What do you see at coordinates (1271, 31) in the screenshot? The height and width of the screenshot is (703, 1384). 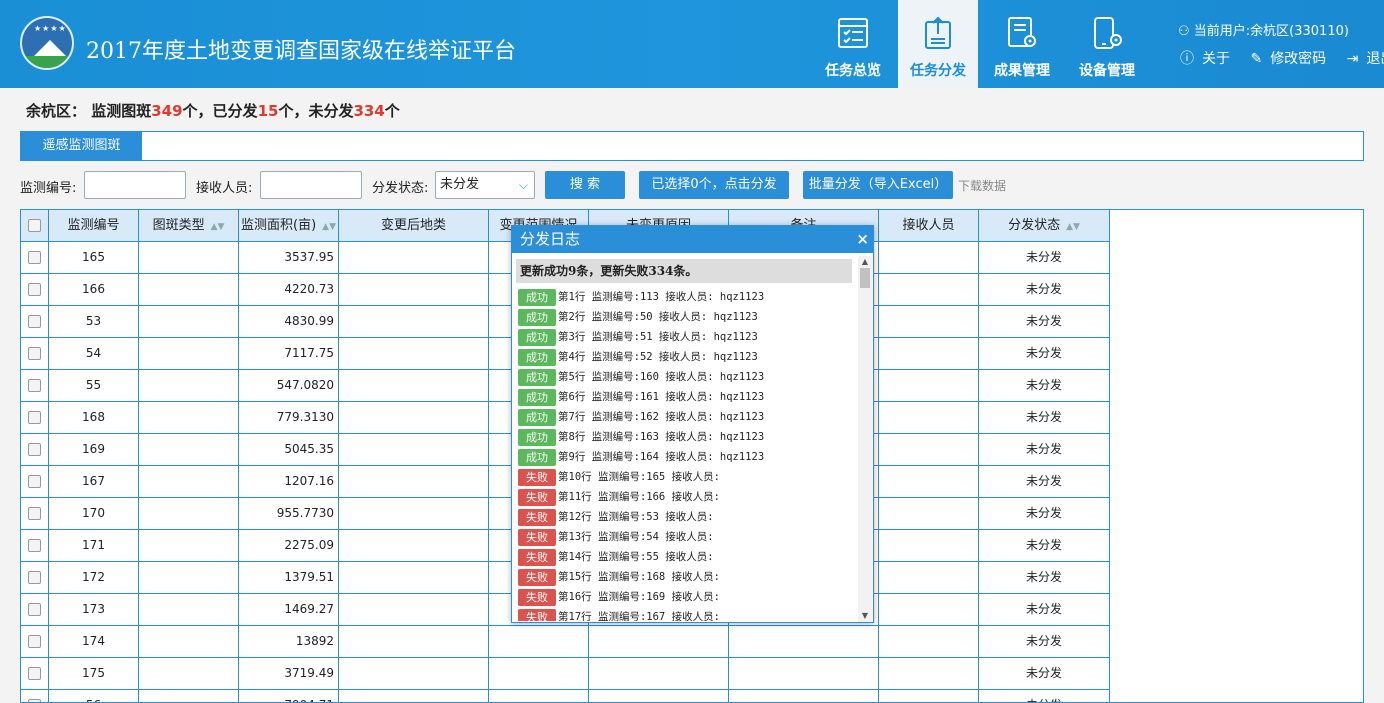 I see `current-user-text: 当前用户:余杭区(330110)` at bounding box center [1271, 31].